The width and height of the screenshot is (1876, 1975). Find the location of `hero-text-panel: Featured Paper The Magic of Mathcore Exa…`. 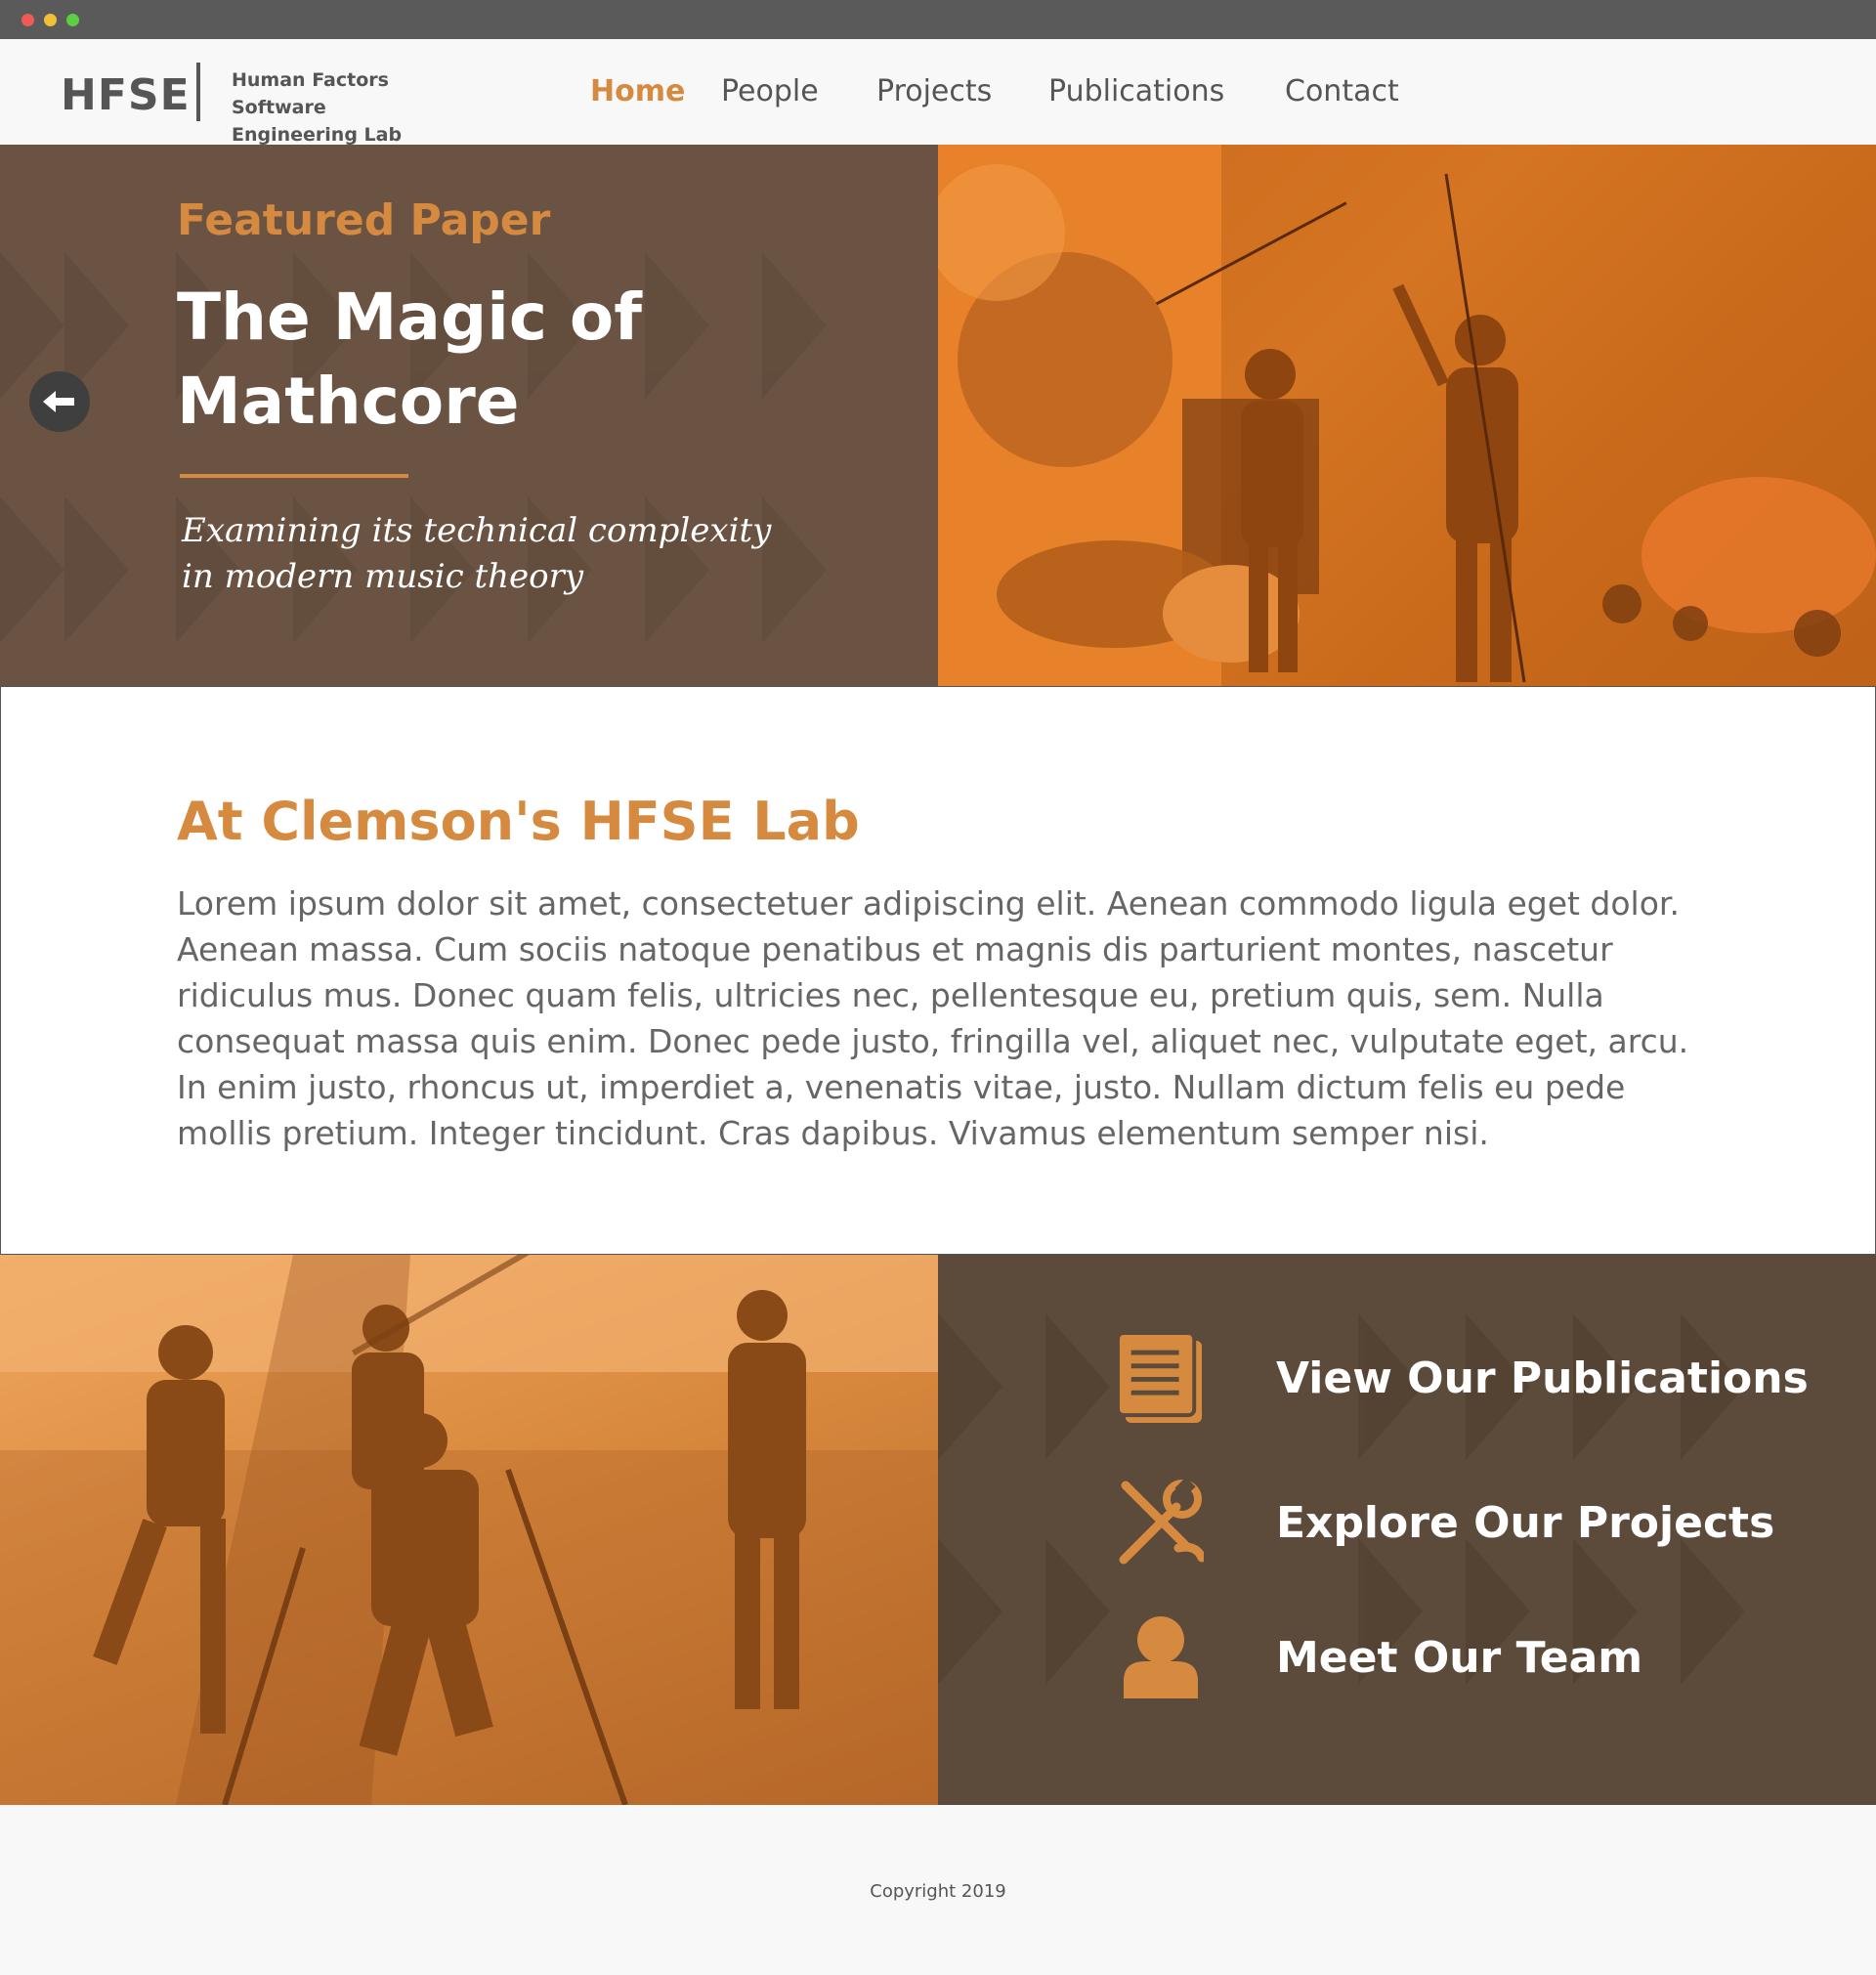

hero-text-panel: Featured Paper The Magic of Mathcore Exa… is located at coordinates (469, 416).